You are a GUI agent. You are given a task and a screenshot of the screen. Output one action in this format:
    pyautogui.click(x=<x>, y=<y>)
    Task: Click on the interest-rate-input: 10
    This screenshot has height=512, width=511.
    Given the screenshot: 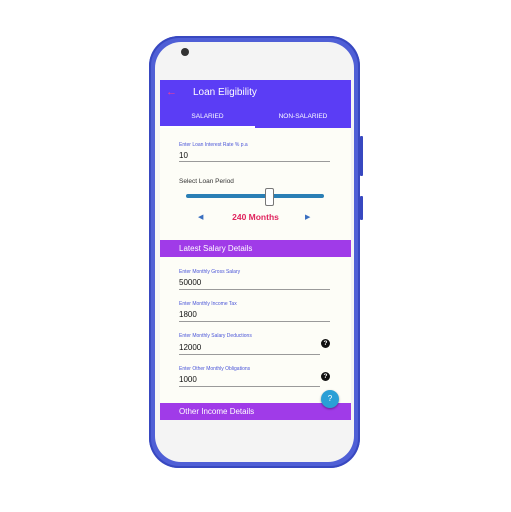 What is the action you would take?
    pyautogui.click(x=183, y=155)
    